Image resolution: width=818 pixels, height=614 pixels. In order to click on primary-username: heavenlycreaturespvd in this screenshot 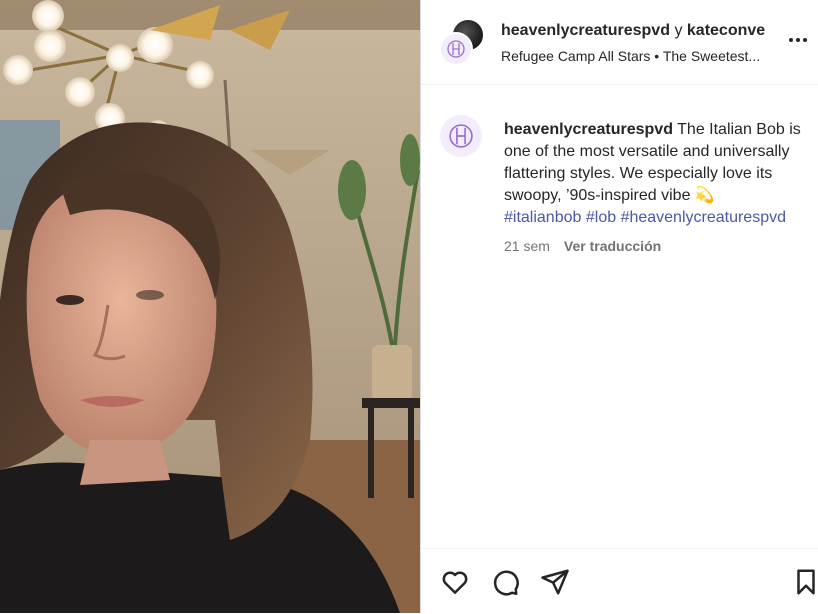, I will do `click(585, 30)`.